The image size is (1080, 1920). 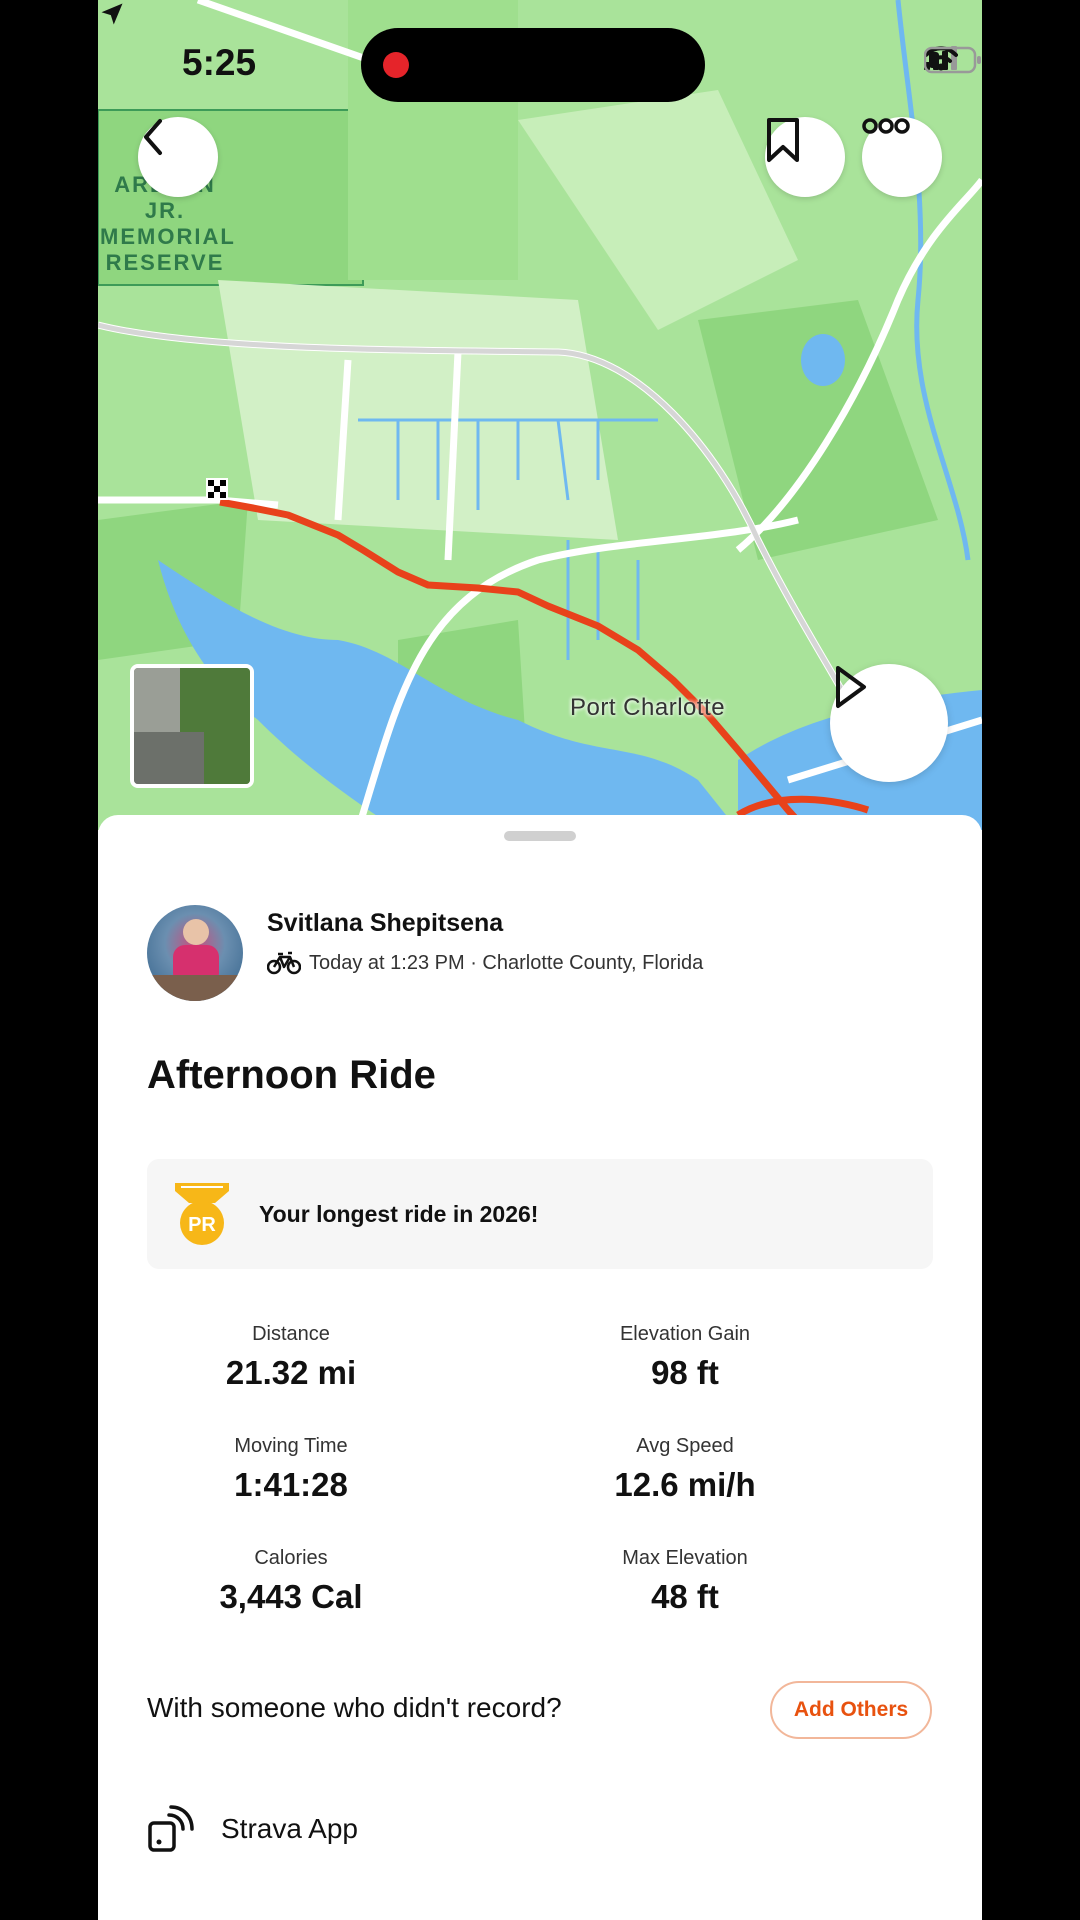 What do you see at coordinates (783, 140) in the screenshot?
I see `bookmark-icon` at bounding box center [783, 140].